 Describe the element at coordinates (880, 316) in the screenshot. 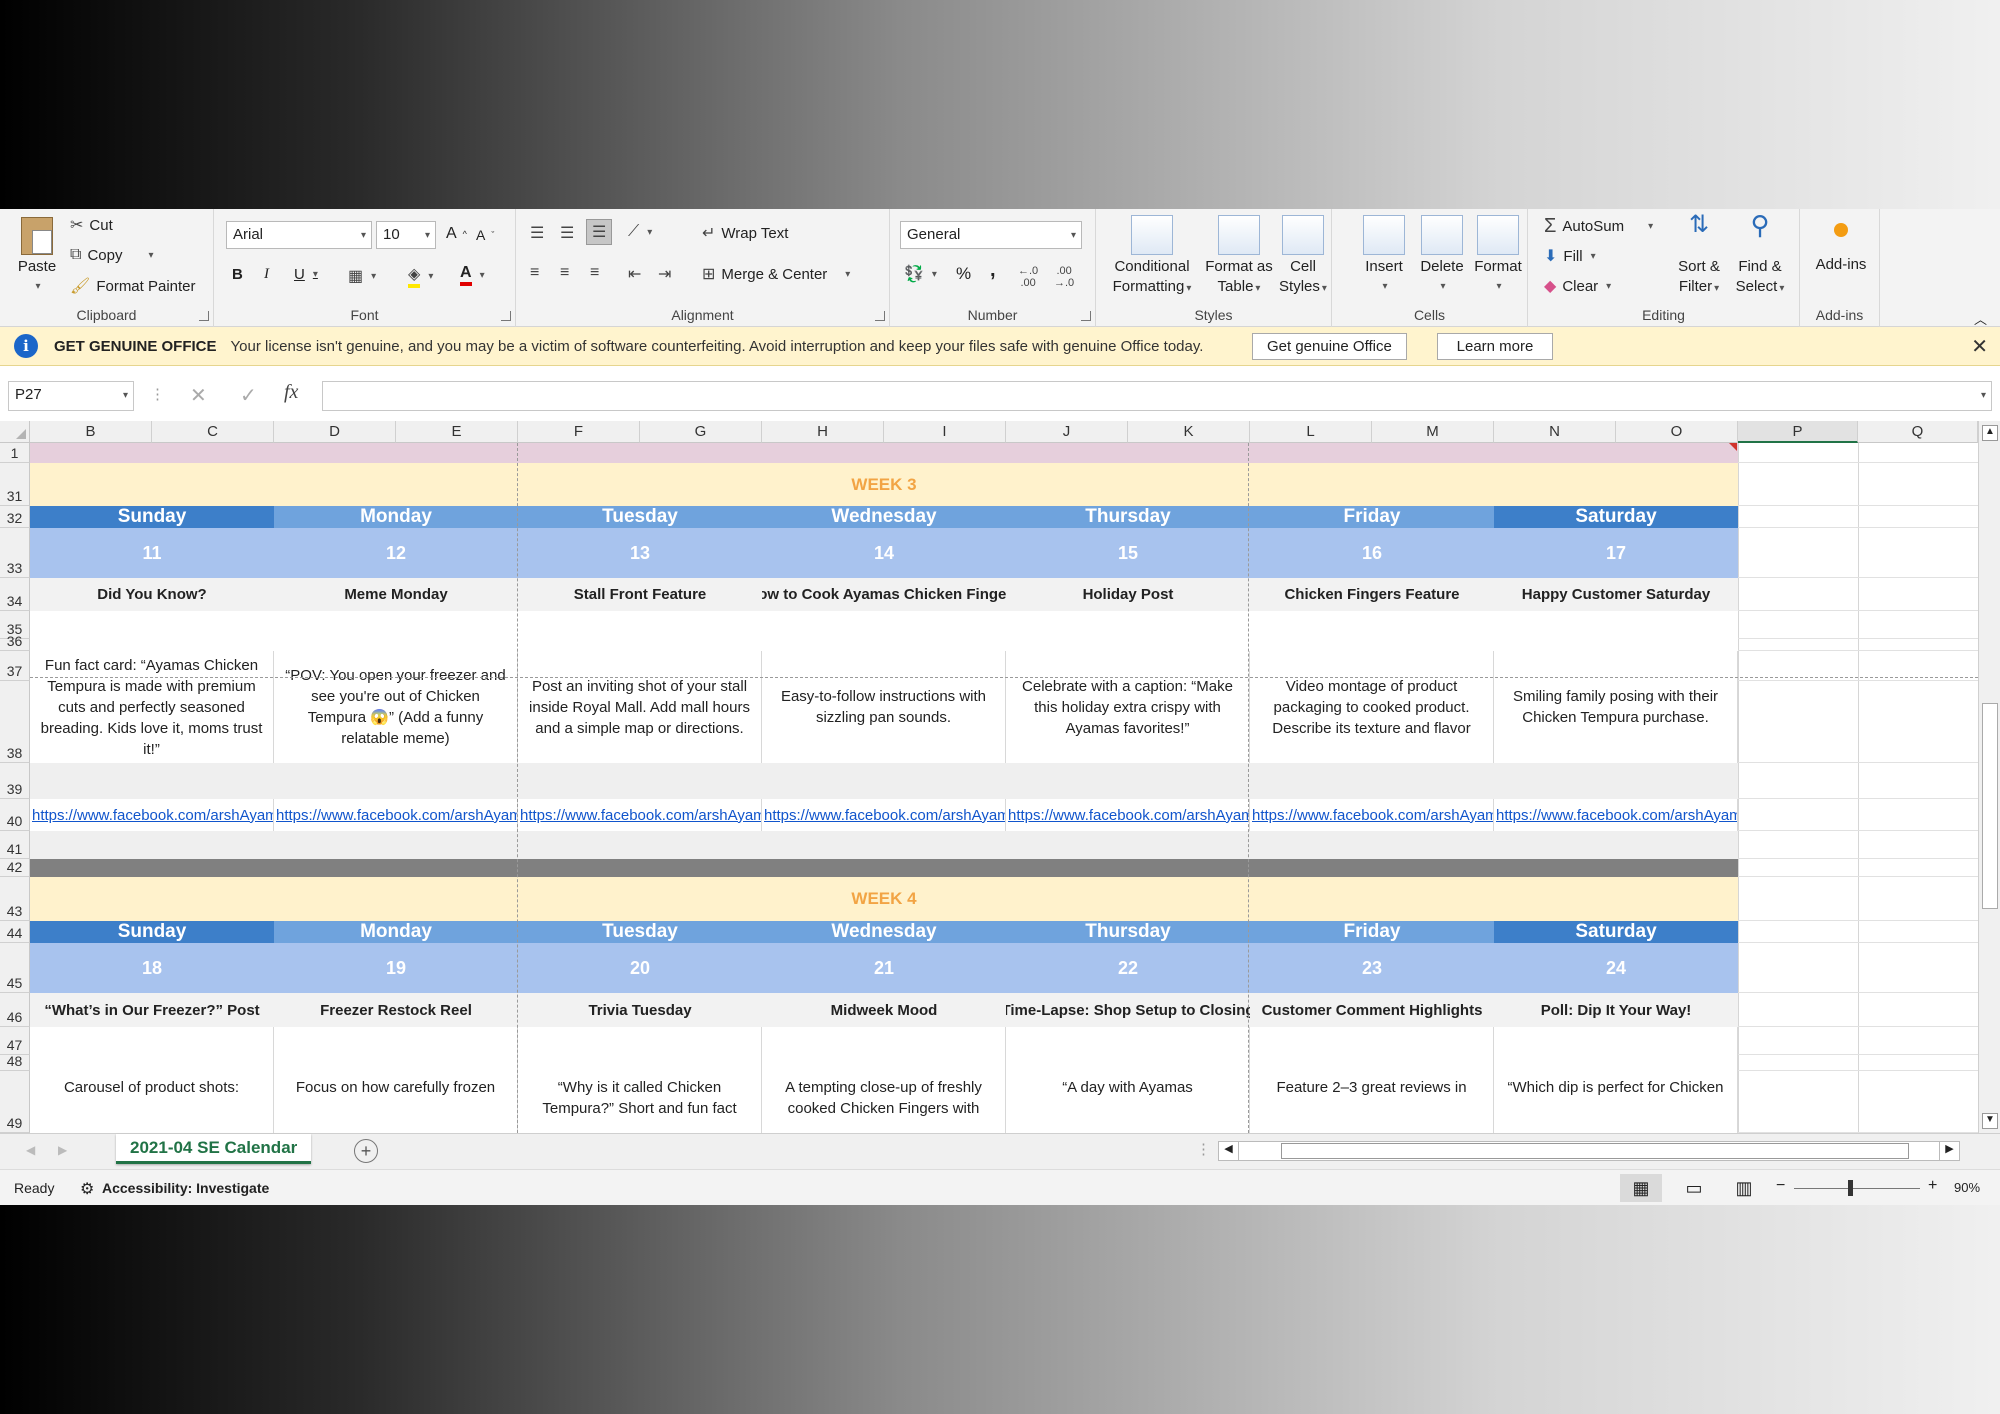

I see `alignment-launcher-icon` at that location.